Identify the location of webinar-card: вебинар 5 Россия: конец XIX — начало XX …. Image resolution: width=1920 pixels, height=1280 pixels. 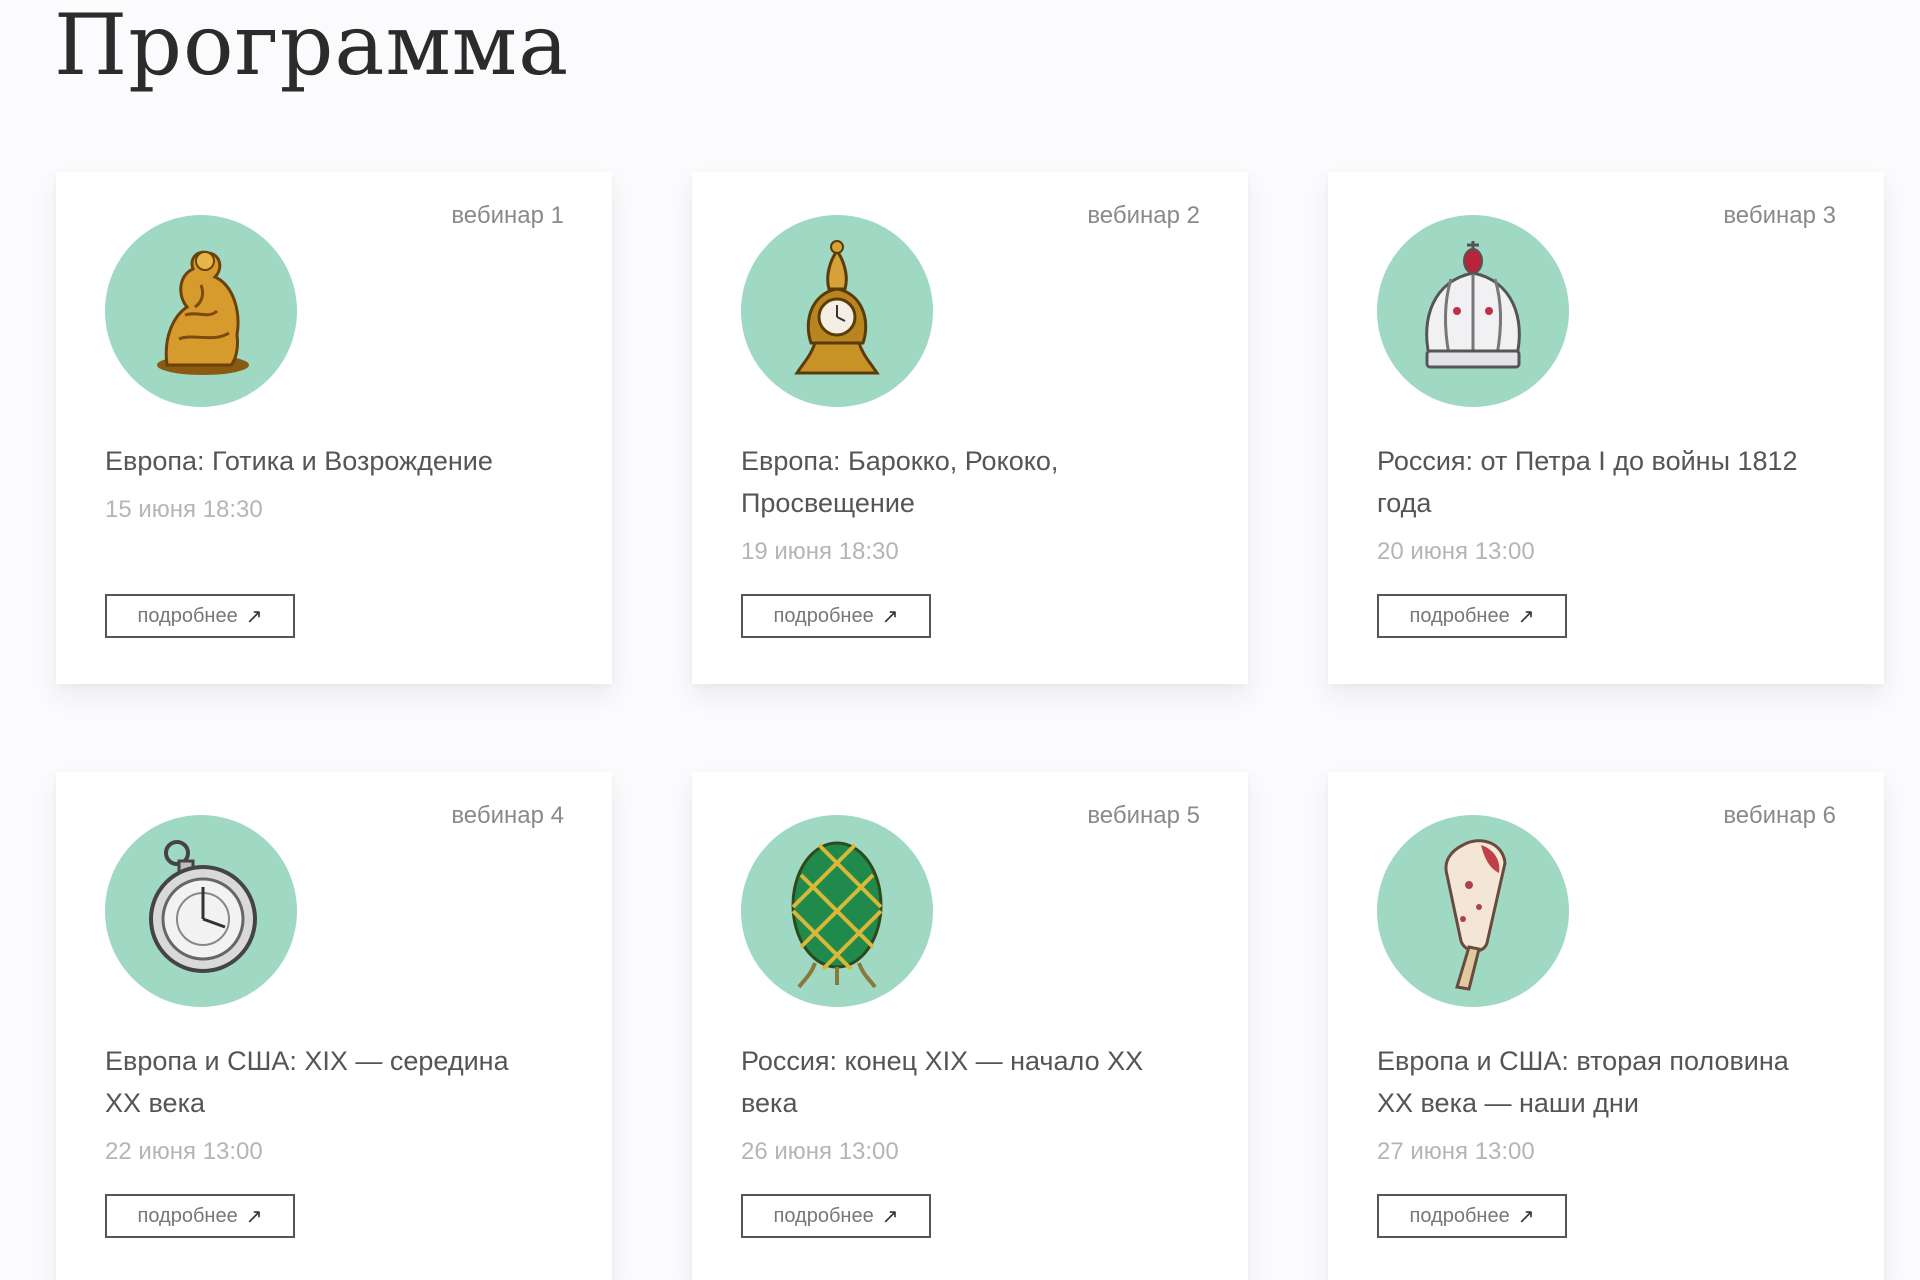
(970, 1026).